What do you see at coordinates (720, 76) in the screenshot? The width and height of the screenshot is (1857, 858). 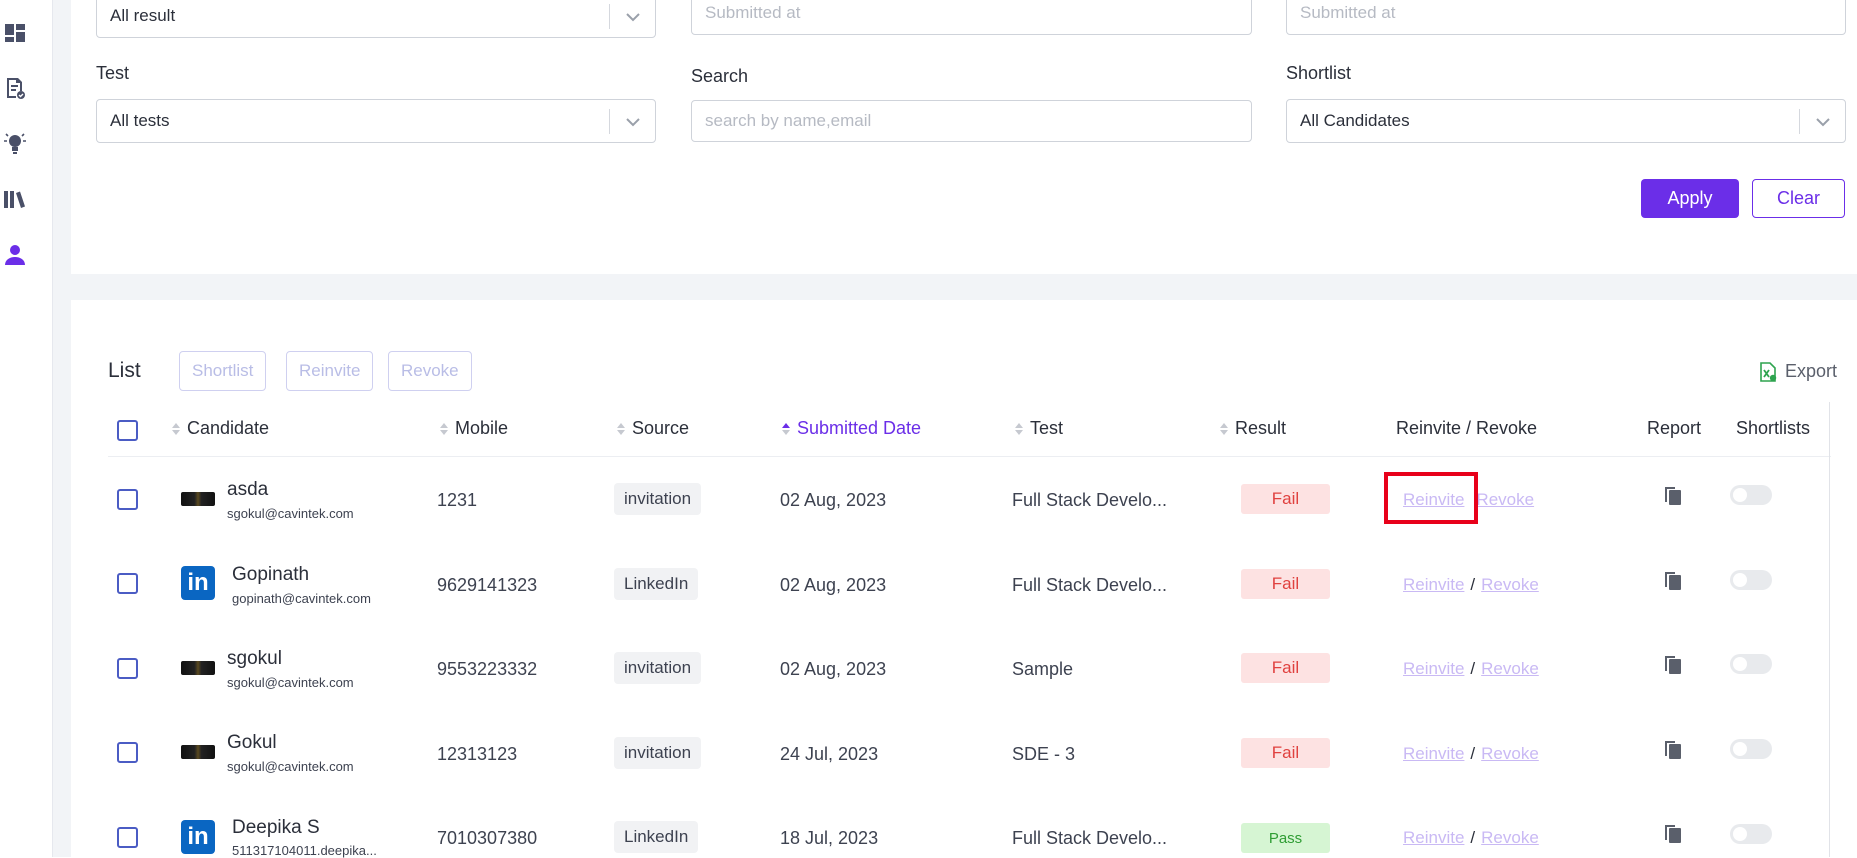 I see `search-label: Search` at bounding box center [720, 76].